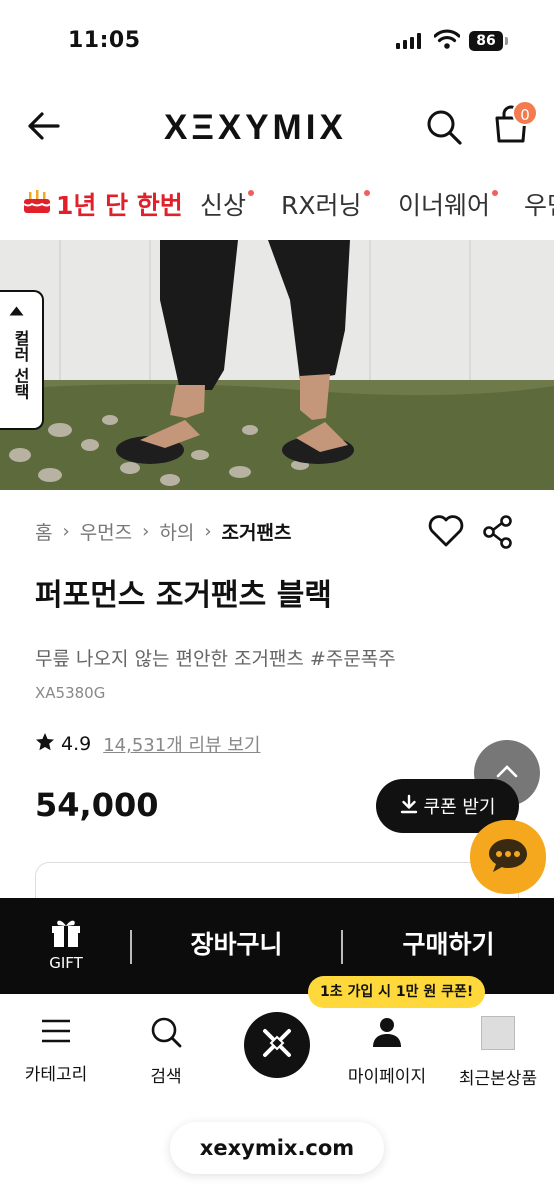 Image resolution: width=554 pixels, height=1200 pixels. I want to click on nav-item-rx-running: RX러닝, so click(325, 204).